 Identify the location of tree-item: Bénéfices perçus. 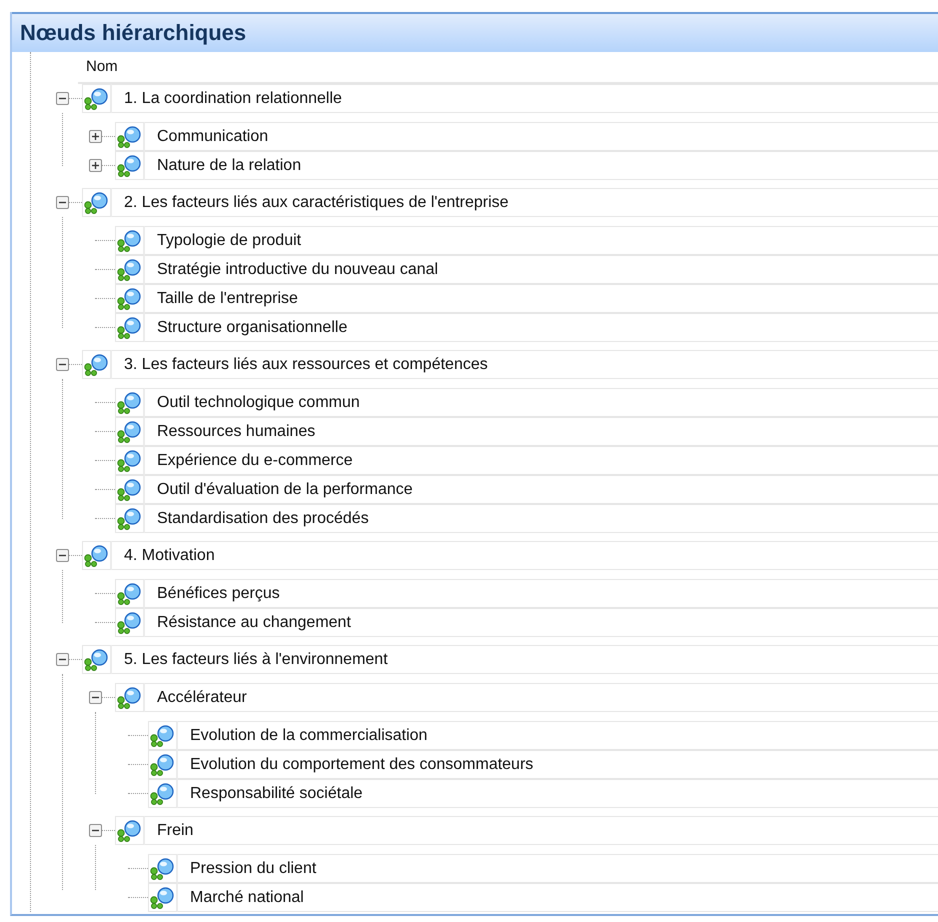
(541, 593).